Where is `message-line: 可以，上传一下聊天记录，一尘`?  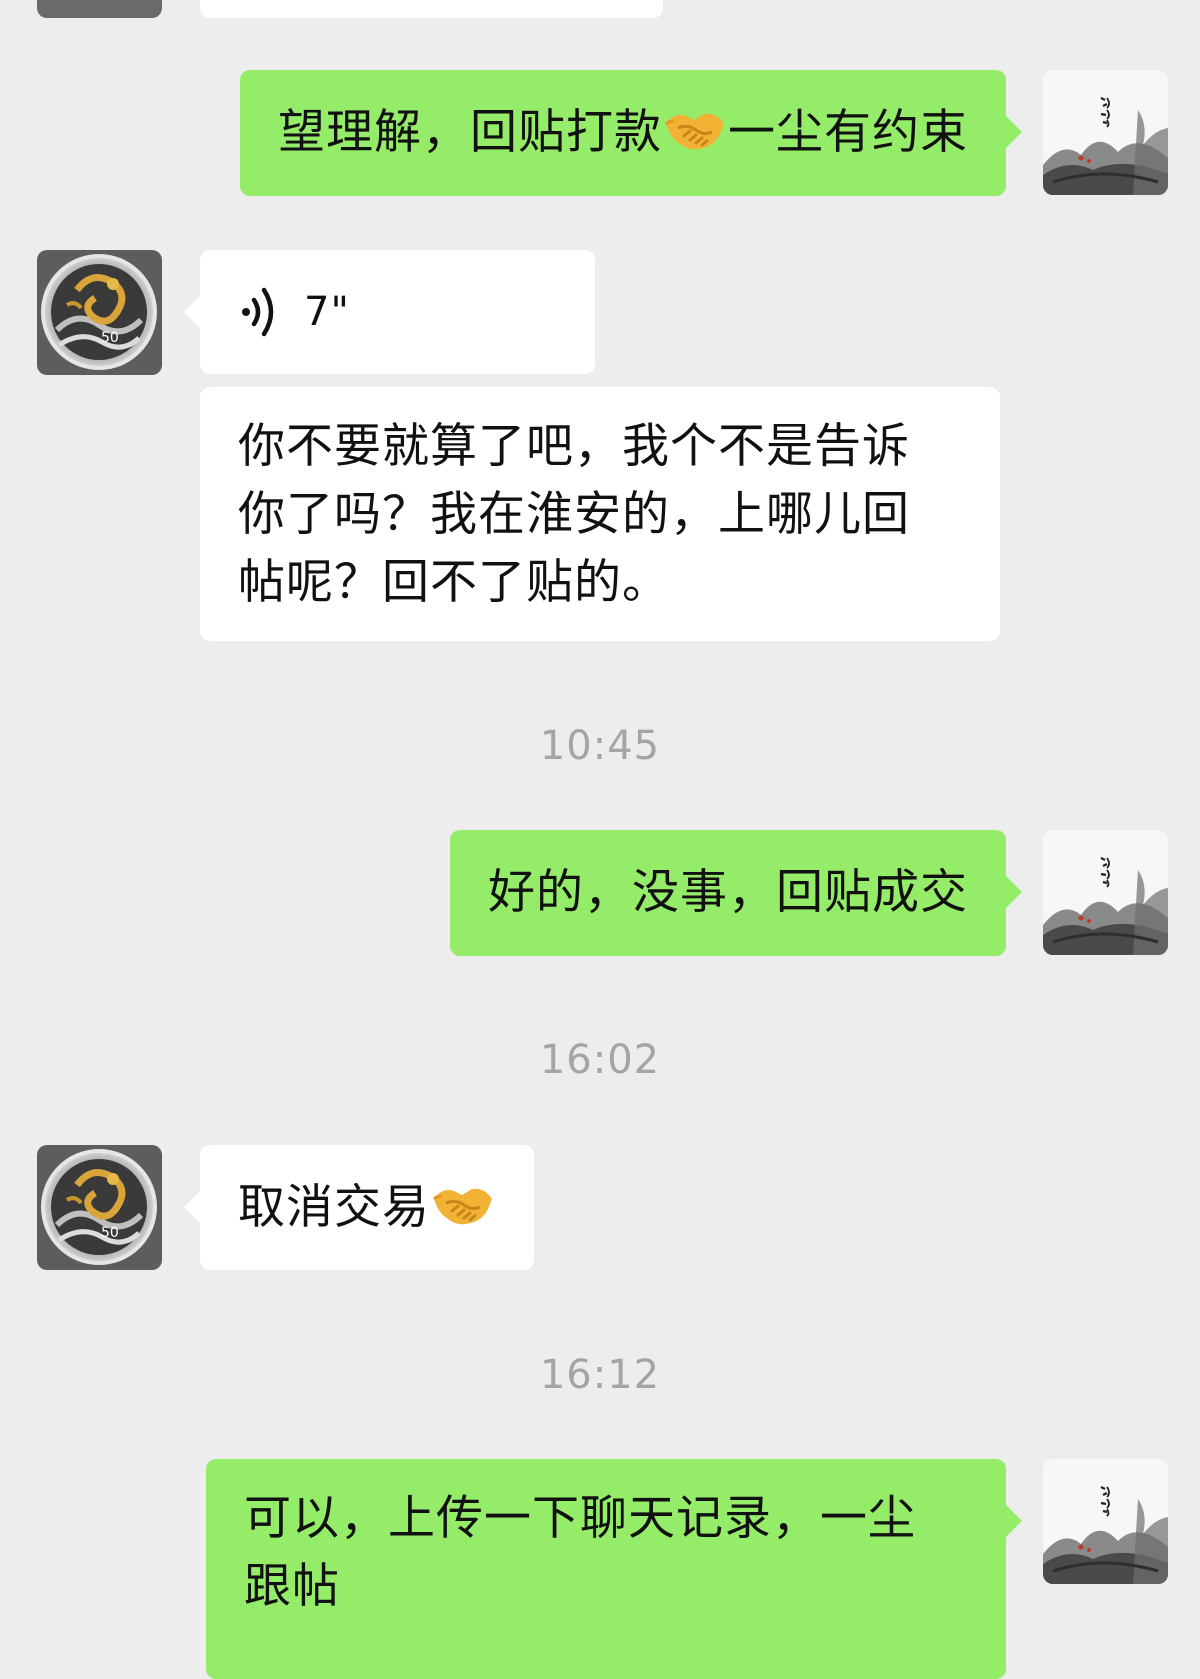
message-line: 可以，上传一下聊天记录，一尘 is located at coordinates (580, 1518).